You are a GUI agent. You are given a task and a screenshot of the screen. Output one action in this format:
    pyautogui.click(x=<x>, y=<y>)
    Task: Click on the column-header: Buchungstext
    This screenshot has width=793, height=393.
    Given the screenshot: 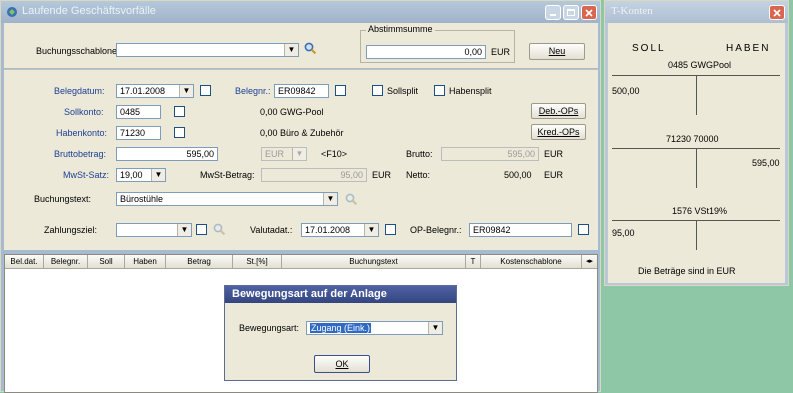 What is the action you would take?
    pyautogui.click(x=374, y=261)
    